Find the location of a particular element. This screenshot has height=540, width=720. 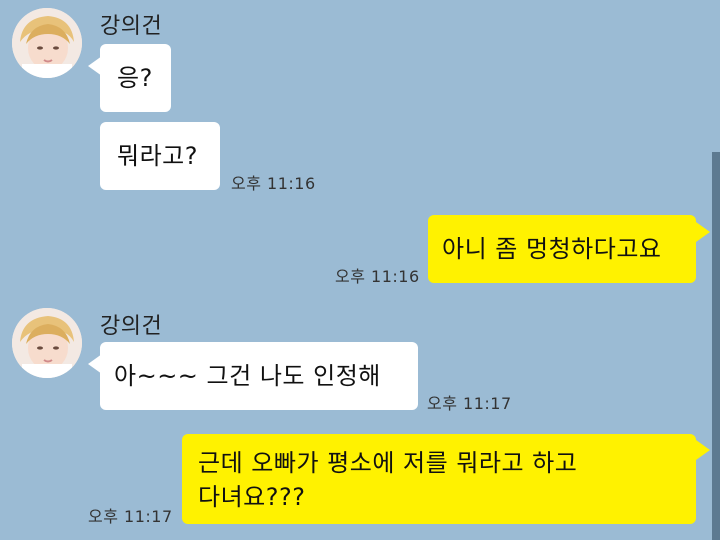

message-bubble: 응? is located at coordinates (135, 78).